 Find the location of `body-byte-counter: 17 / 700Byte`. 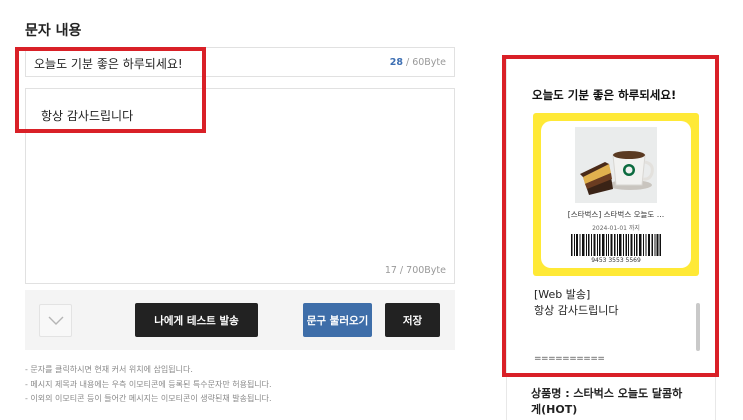

body-byte-counter: 17 / 700Byte is located at coordinates (415, 270).